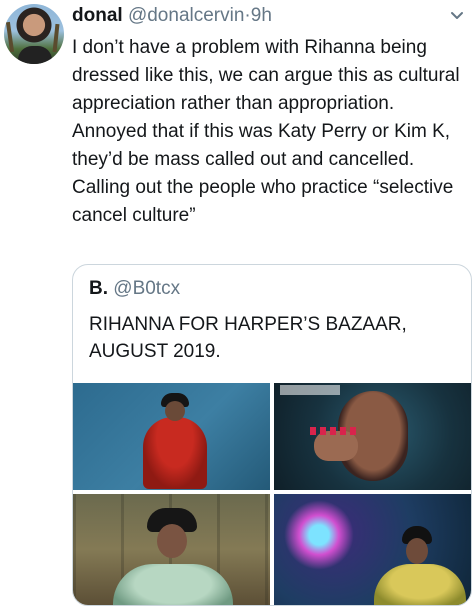 The image size is (476, 606). I want to click on quoted-author-handle: @B0tcx, so click(147, 288).